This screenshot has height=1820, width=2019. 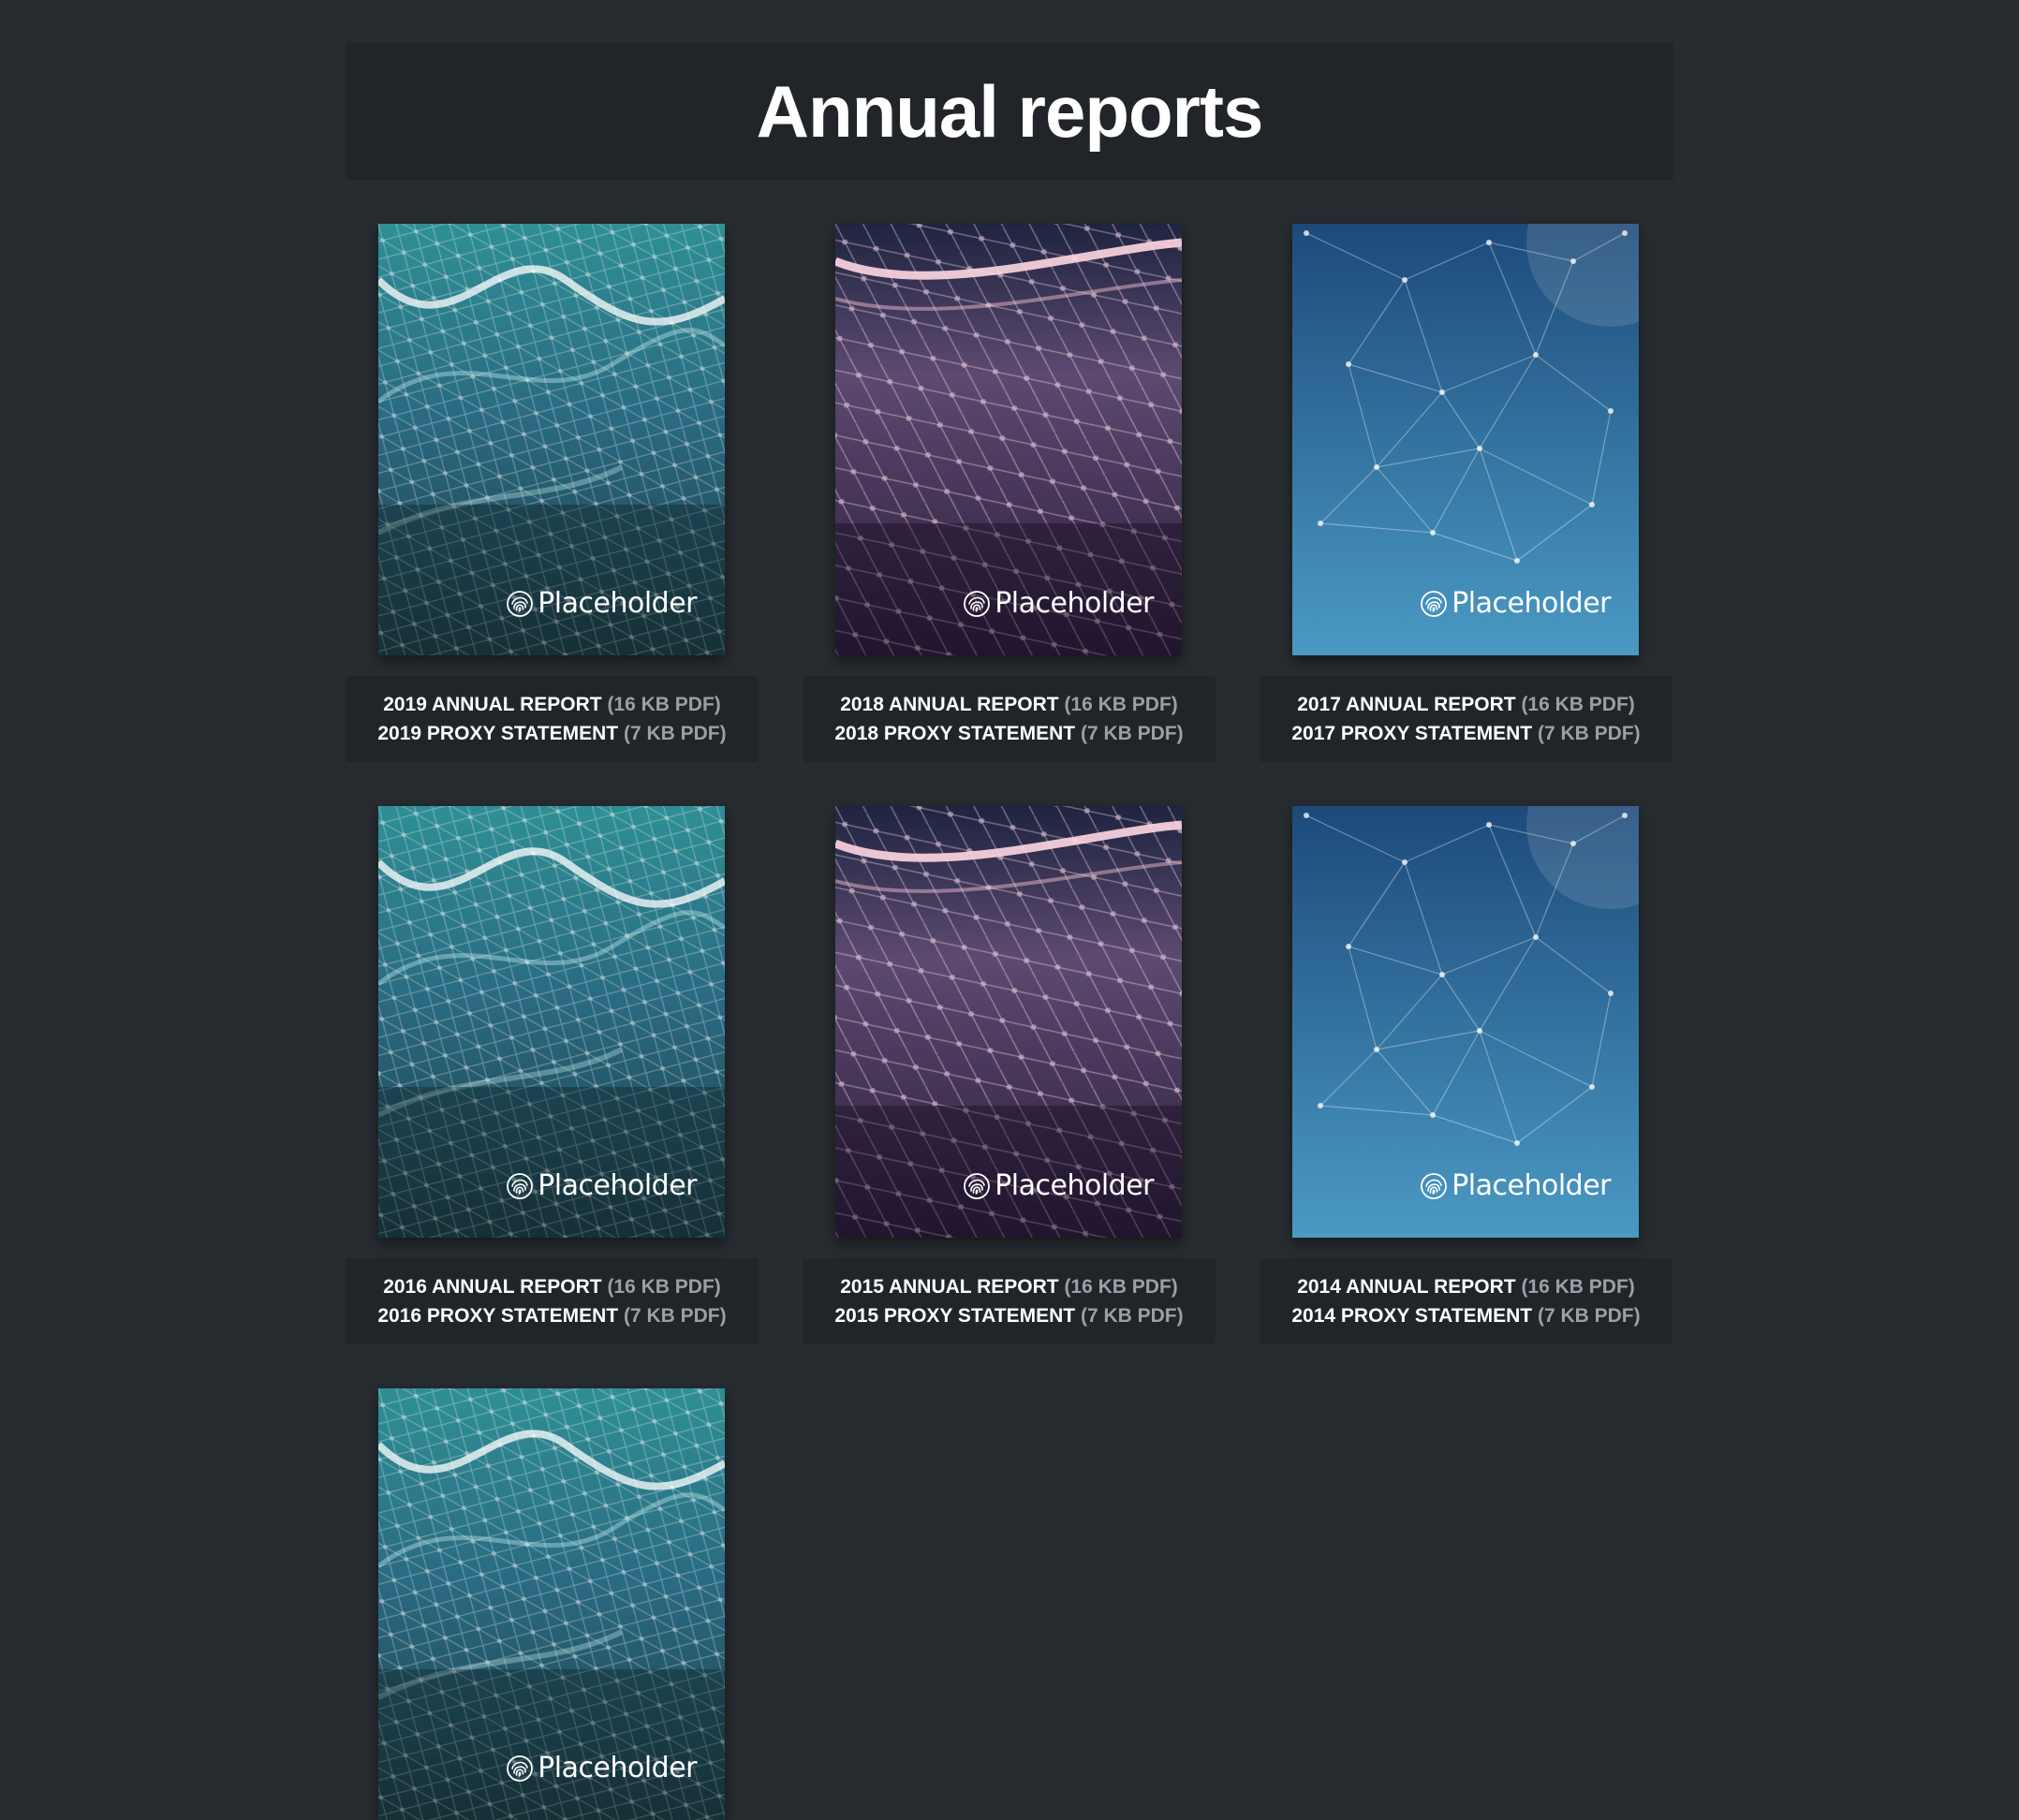 I want to click on annual-report-line: 2015 ANNUAL REPORT (16 KB PDF), so click(x=1009, y=1286).